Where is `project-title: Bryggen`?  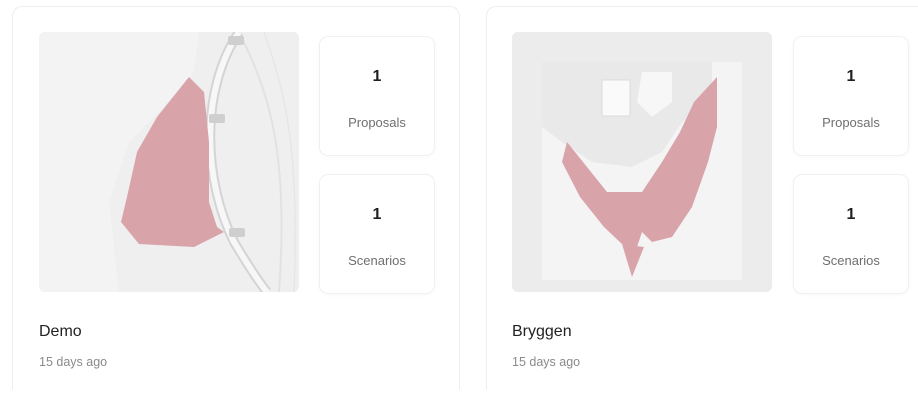
project-title: Bryggen is located at coordinates (542, 332).